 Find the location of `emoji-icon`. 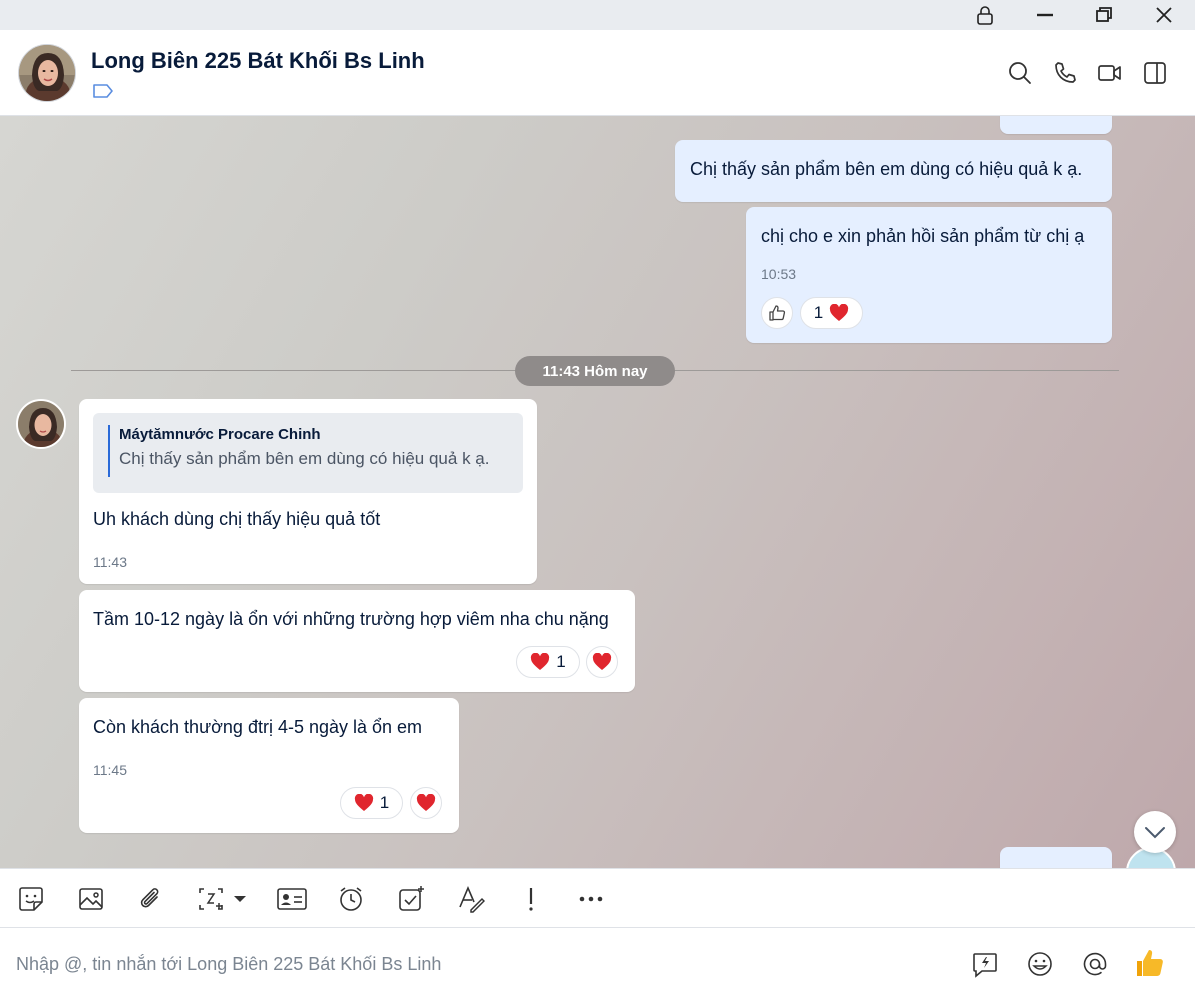

emoji-icon is located at coordinates (1040, 964).